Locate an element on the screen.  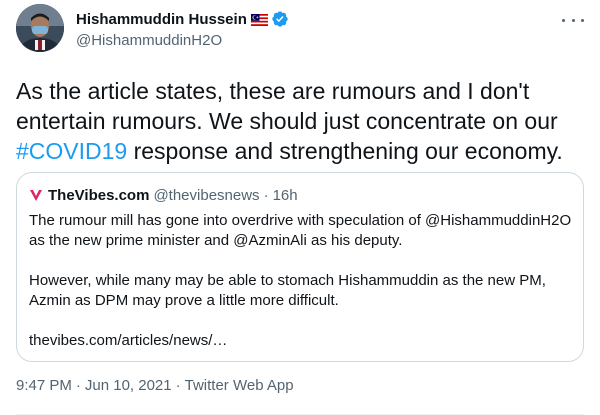
tweet-meta: 9:47 PM · Jun 10, 2021 · Twitter Web App is located at coordinates (155, 386).